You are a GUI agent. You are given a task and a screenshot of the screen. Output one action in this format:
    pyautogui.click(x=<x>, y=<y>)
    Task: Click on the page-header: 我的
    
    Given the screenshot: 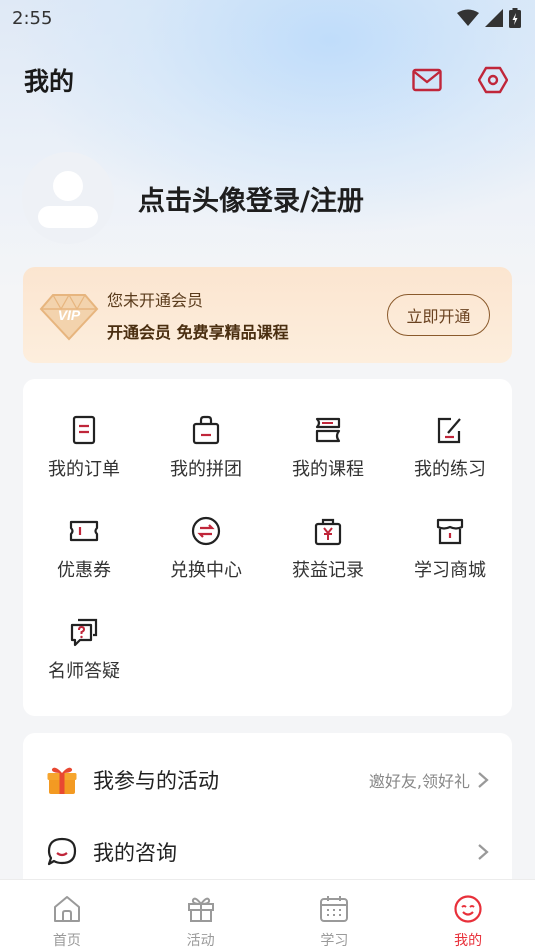 What is the action you would take?
    pyautogui.click(x=267, y=80)
    